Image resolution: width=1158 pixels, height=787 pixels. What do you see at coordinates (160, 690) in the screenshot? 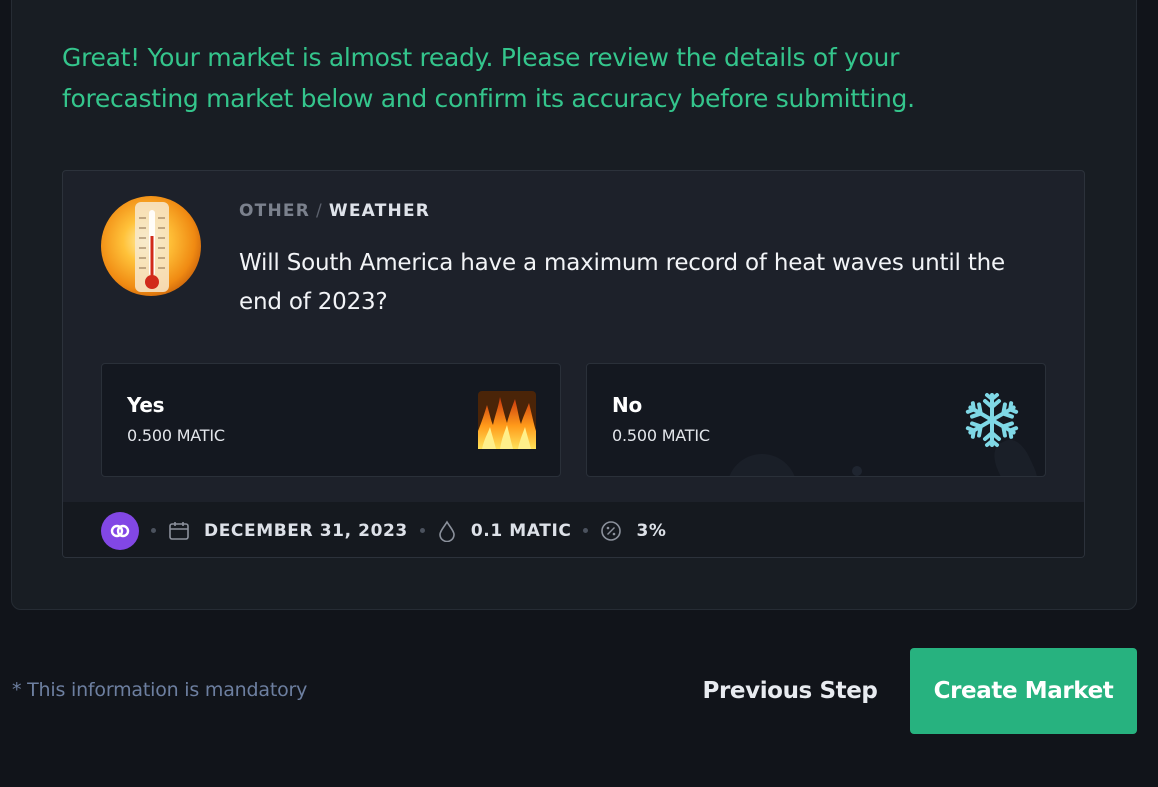
I see `mandatory-note: * This information is mandatory` at bounding box center [160, 690].